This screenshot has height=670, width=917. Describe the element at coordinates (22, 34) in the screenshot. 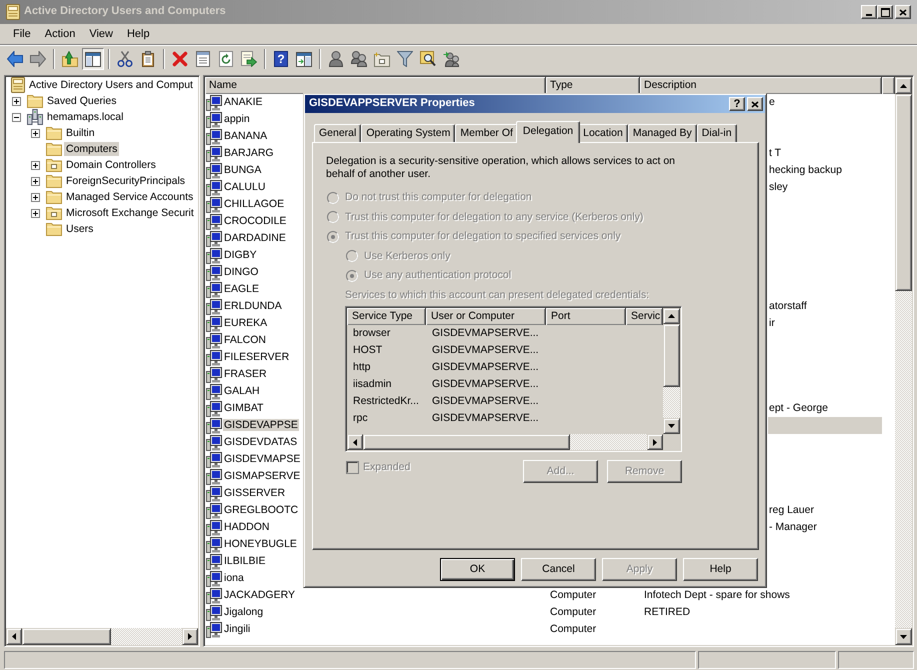

I see `menu-item: File` at that location.